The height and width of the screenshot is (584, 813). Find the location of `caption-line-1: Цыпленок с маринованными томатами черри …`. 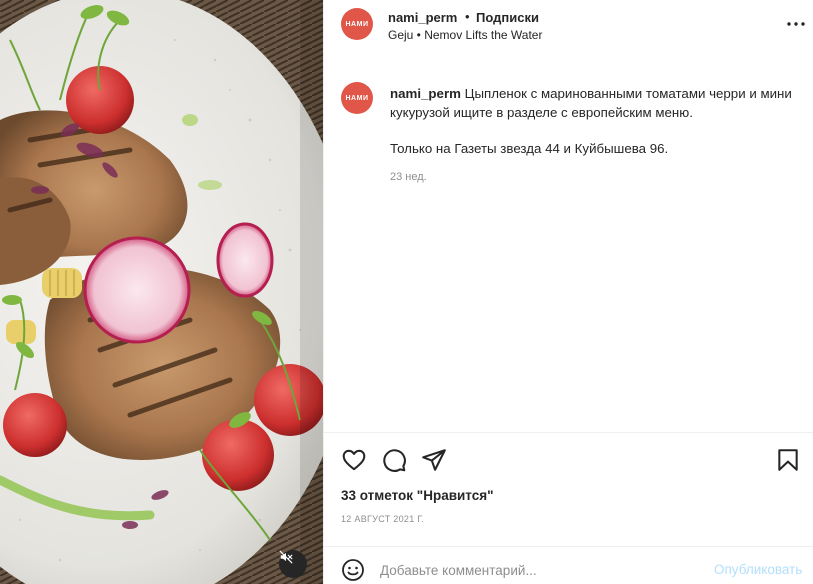

caption-line-1: Цыпленок с маринованными томатами черри … is located at coordinates (626, 93).